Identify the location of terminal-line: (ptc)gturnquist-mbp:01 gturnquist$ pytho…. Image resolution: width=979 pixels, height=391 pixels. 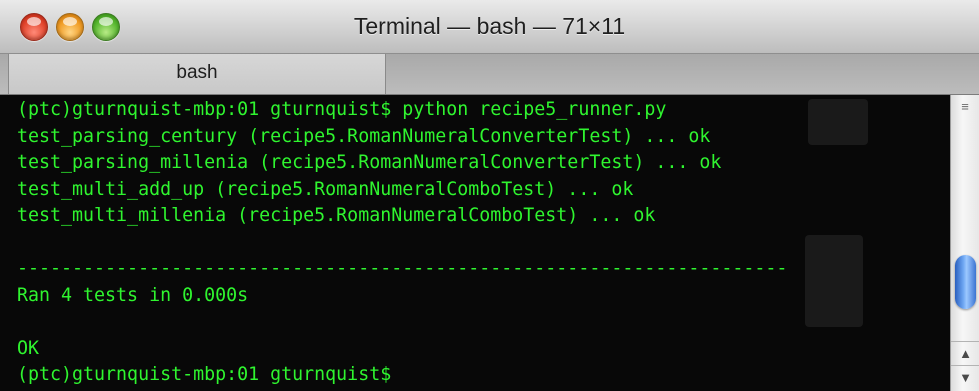
(342, 109).